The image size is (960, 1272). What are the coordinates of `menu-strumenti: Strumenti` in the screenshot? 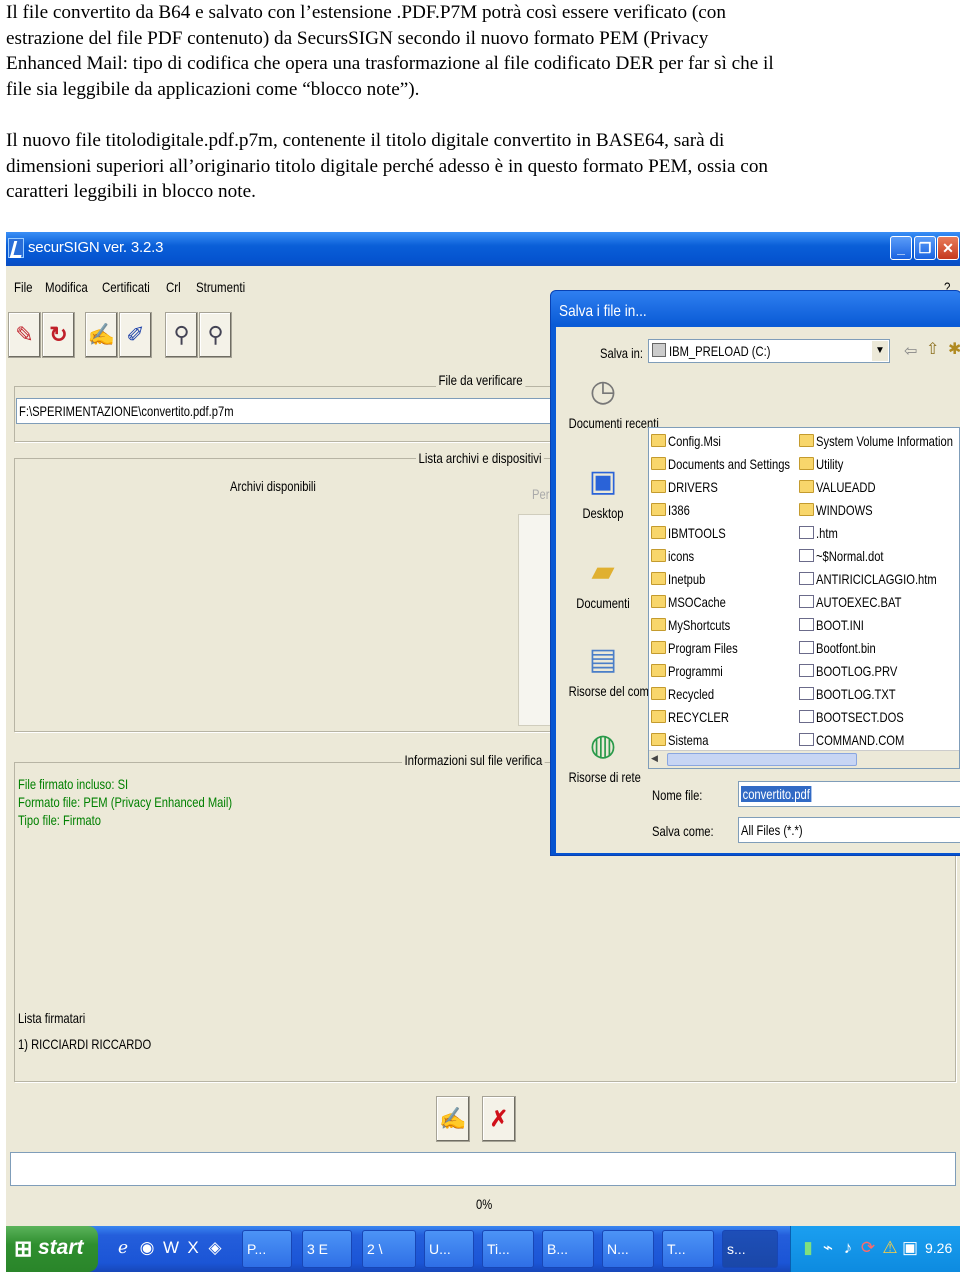 It's located at (220, 287).